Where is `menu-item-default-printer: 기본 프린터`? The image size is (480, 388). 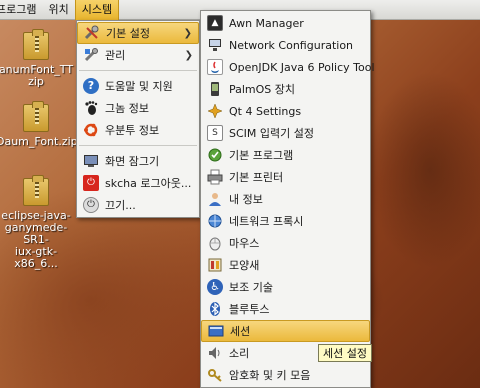 menu-item-default-printer: 기본 프린터 is located at coordinates (285, 177).